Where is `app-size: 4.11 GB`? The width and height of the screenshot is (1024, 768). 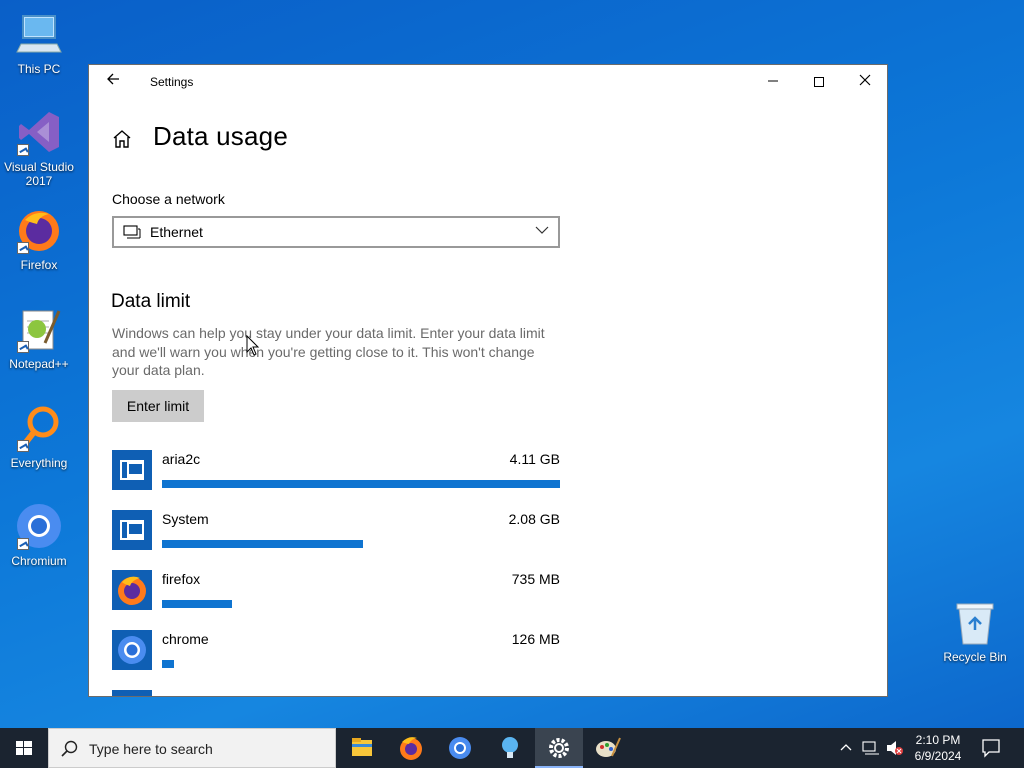
app-size: 4.11 GB is located at coordinates (534, 459).